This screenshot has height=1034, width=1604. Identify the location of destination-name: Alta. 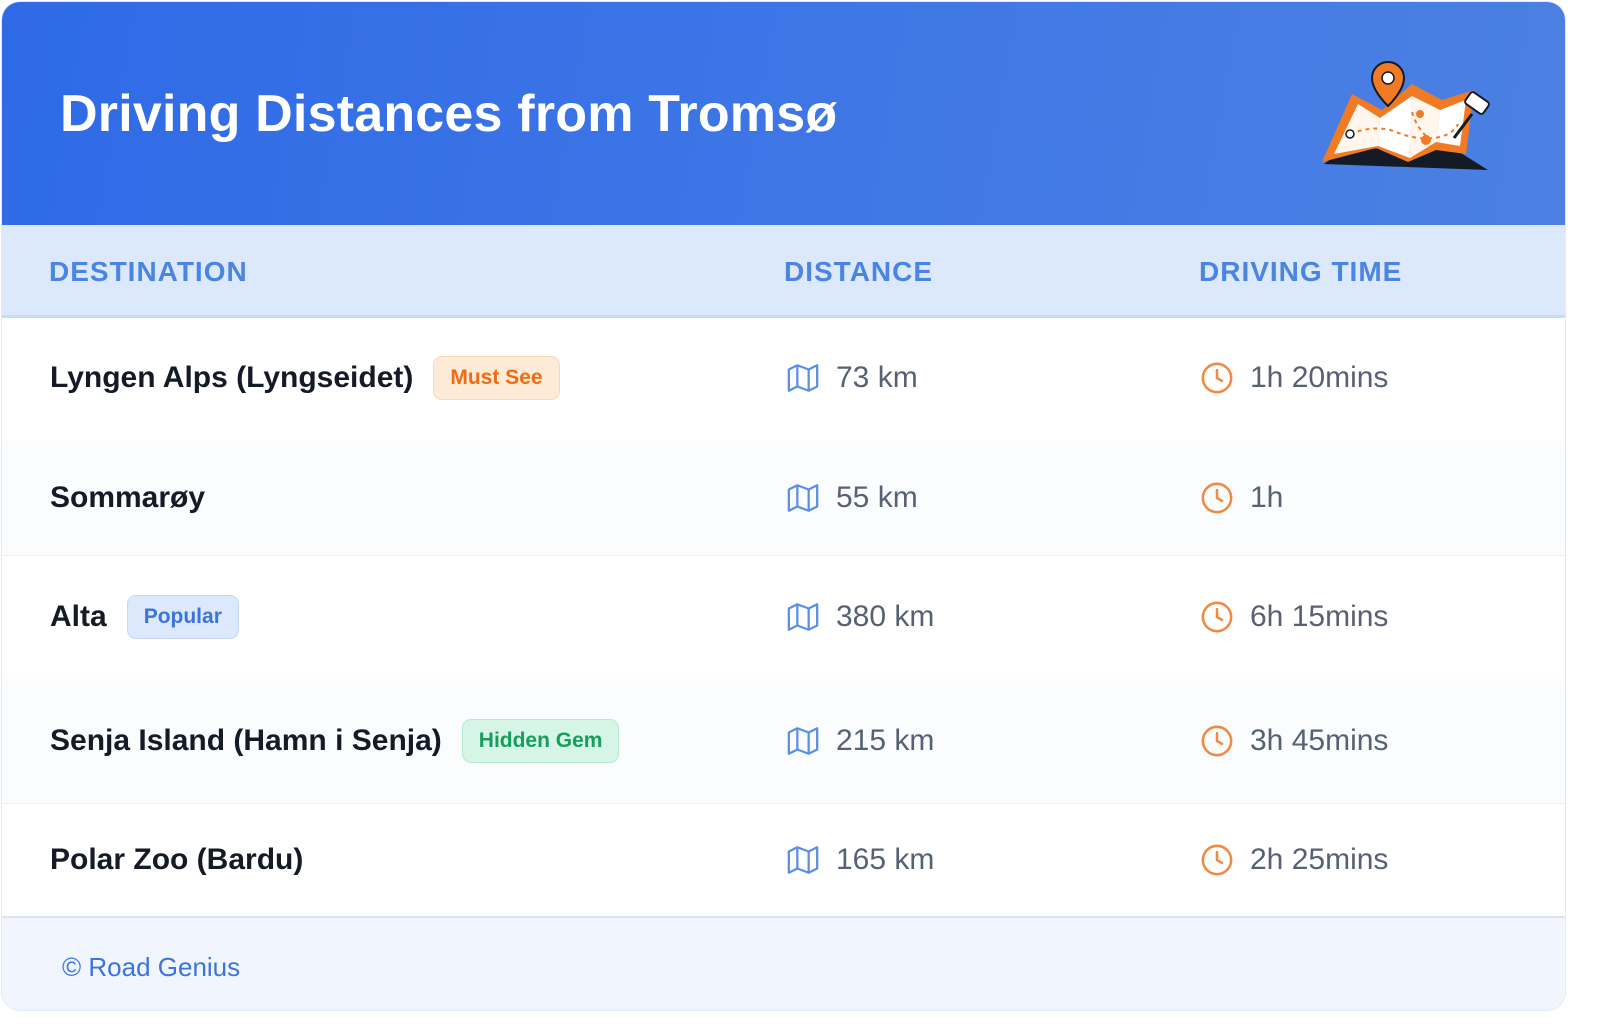
(78, 616).